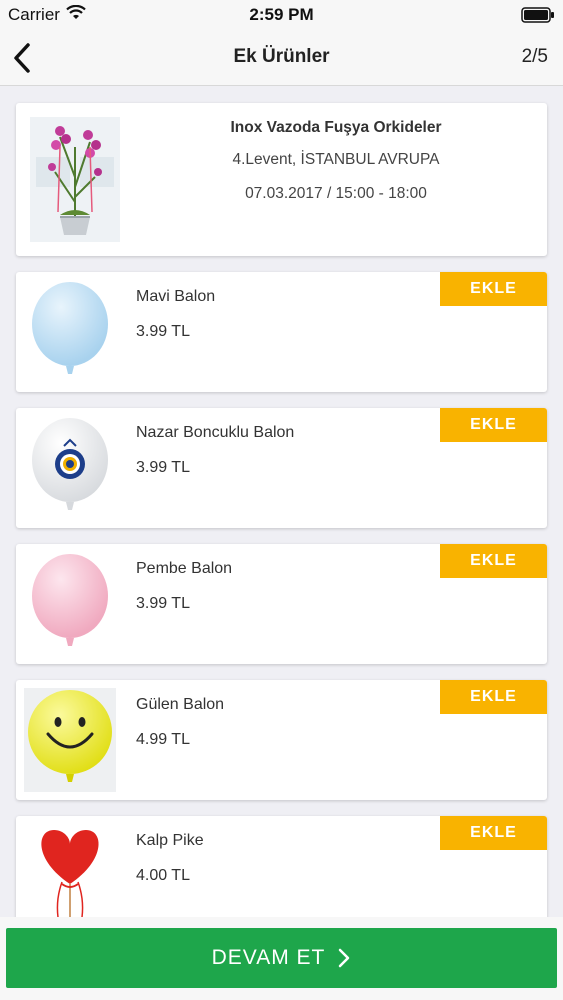 The height and width of the screenshot is (1000, 563). I want to click on product-card-gulen-balon: Gülen Balon 4.99 TL EKLE, so click(281, 740).